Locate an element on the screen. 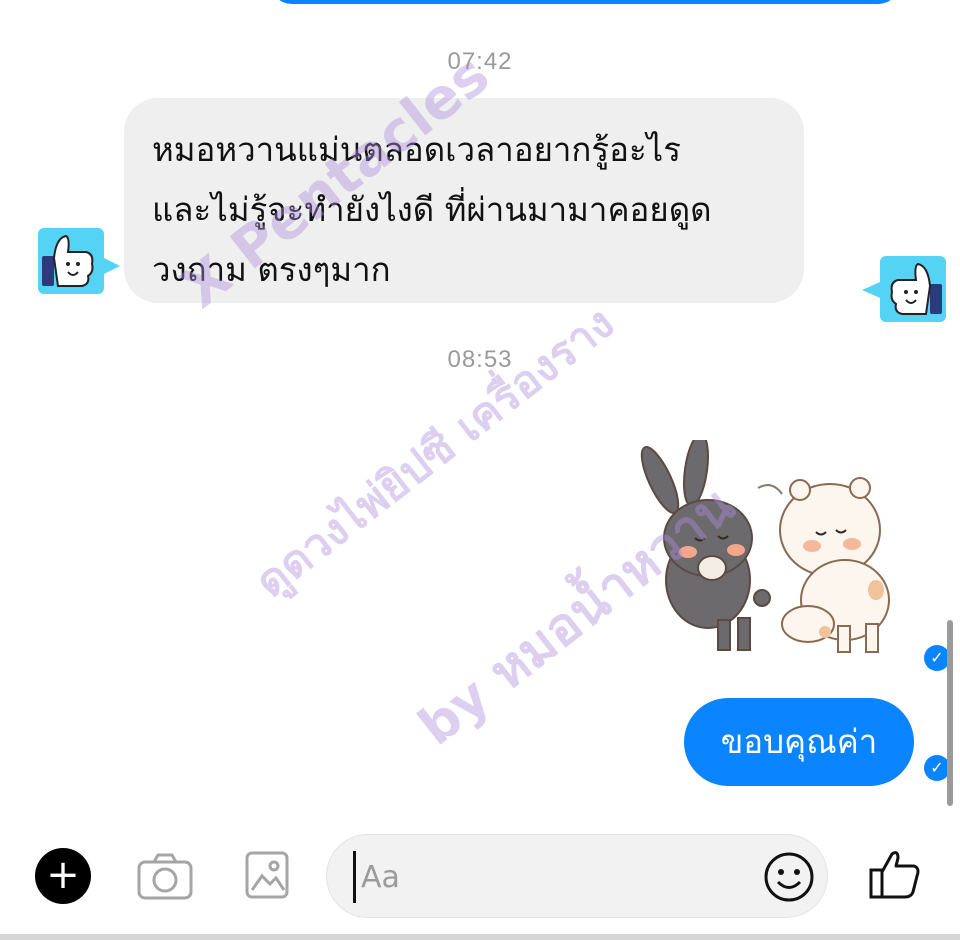 Image resolution: width=960 pixels, height=940 pixels. add-button: + is located at coordinates (63, 876).